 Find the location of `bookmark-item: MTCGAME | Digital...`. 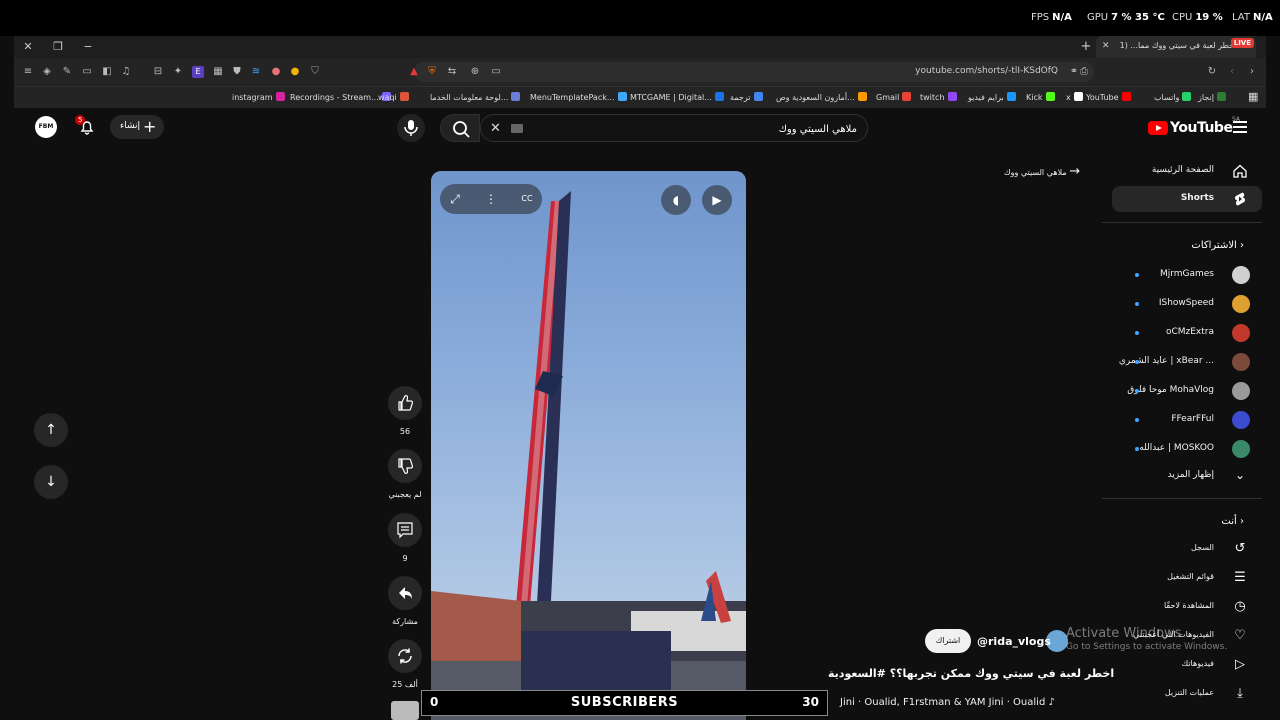

bookmark-item: MTCGAME | Digital... is located at coordinates (677, 97).